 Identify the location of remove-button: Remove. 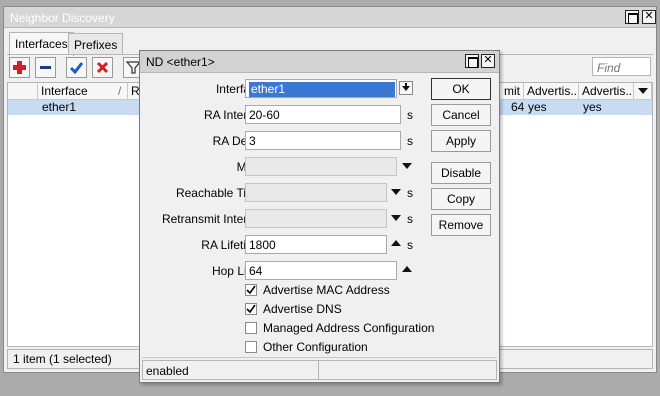
(461, 225).